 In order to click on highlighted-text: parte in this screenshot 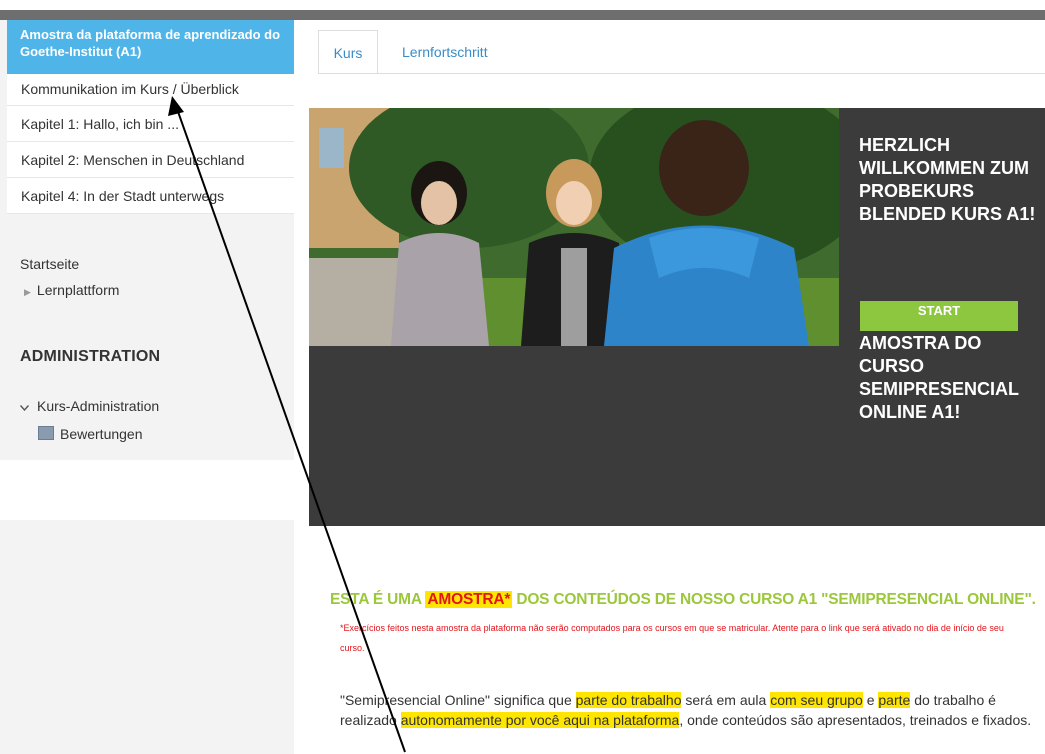, I will do `click(894, 700)`.